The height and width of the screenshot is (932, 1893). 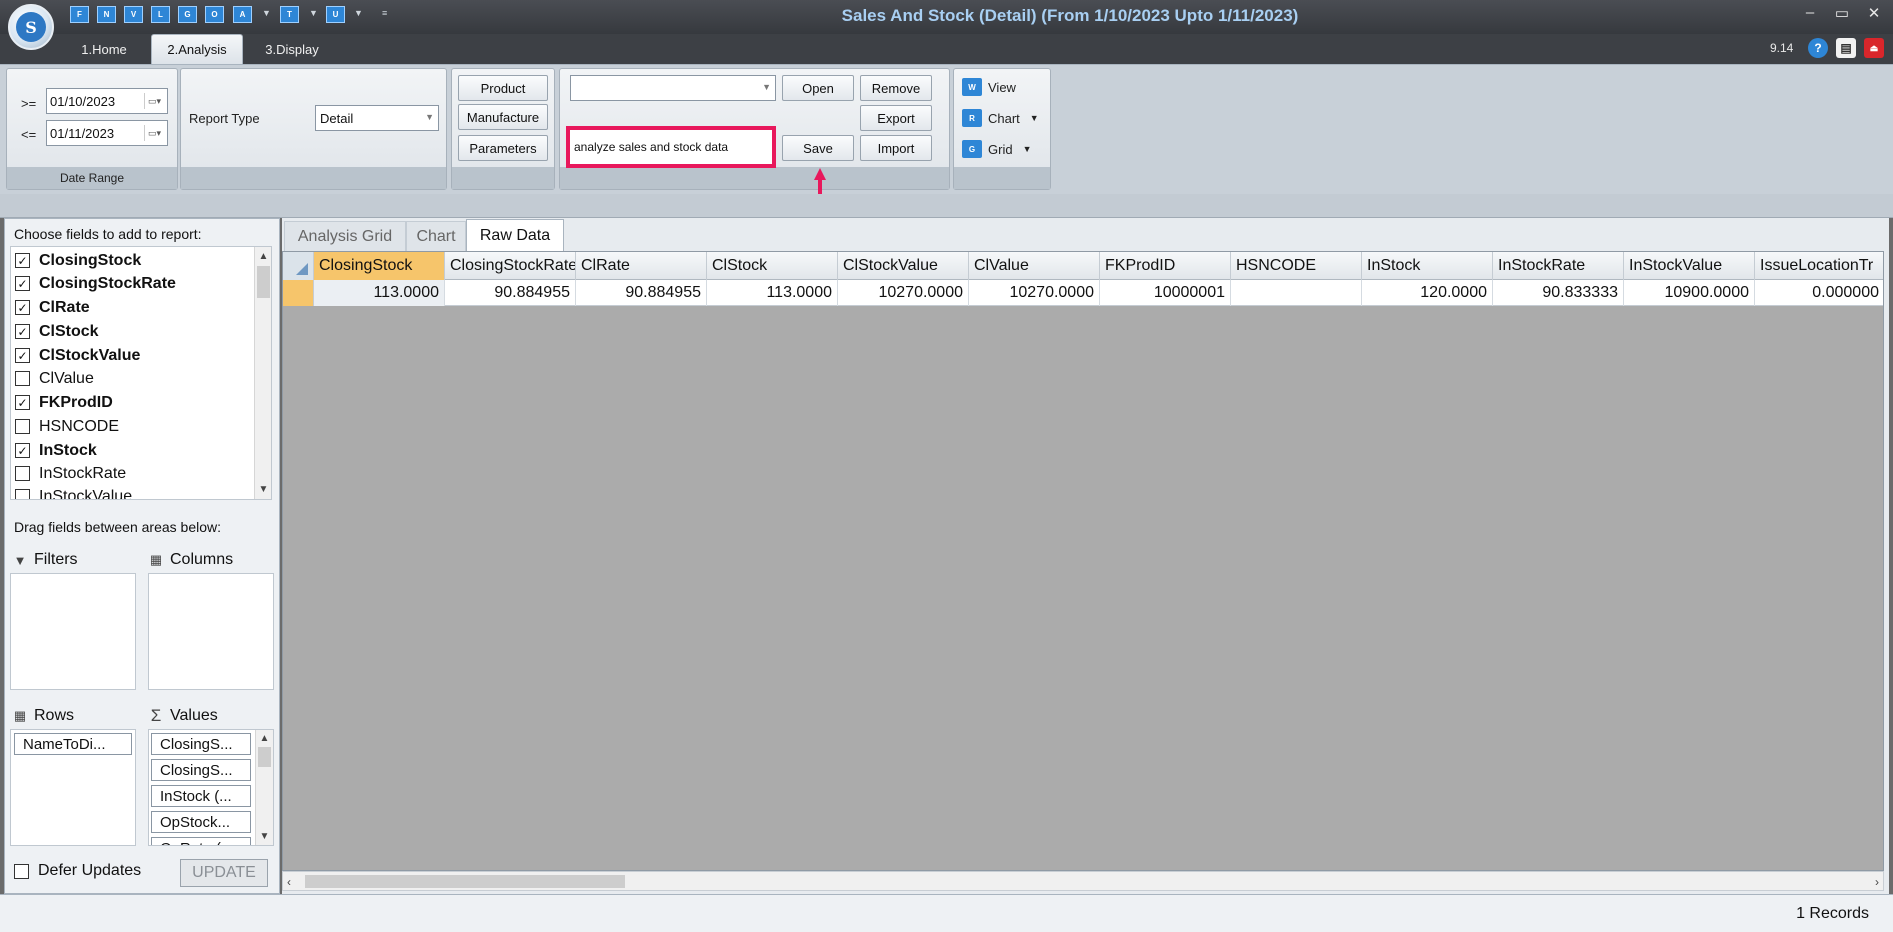 What do you see at coordinates (436, 236) in the screenshot?
I see `tab-chart: Chart` at bounding box center [436, 236].